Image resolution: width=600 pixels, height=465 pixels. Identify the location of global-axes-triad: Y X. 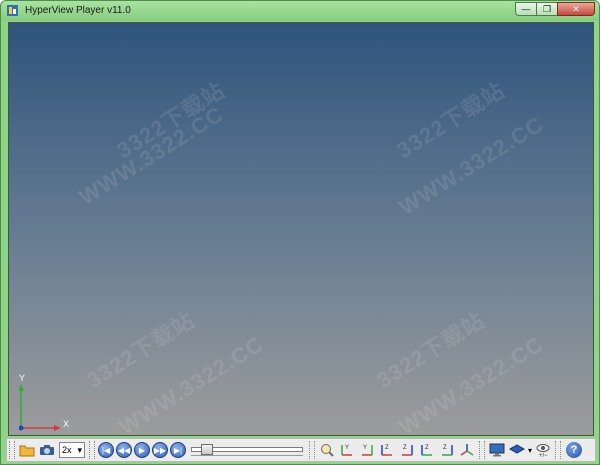
(48, 403).